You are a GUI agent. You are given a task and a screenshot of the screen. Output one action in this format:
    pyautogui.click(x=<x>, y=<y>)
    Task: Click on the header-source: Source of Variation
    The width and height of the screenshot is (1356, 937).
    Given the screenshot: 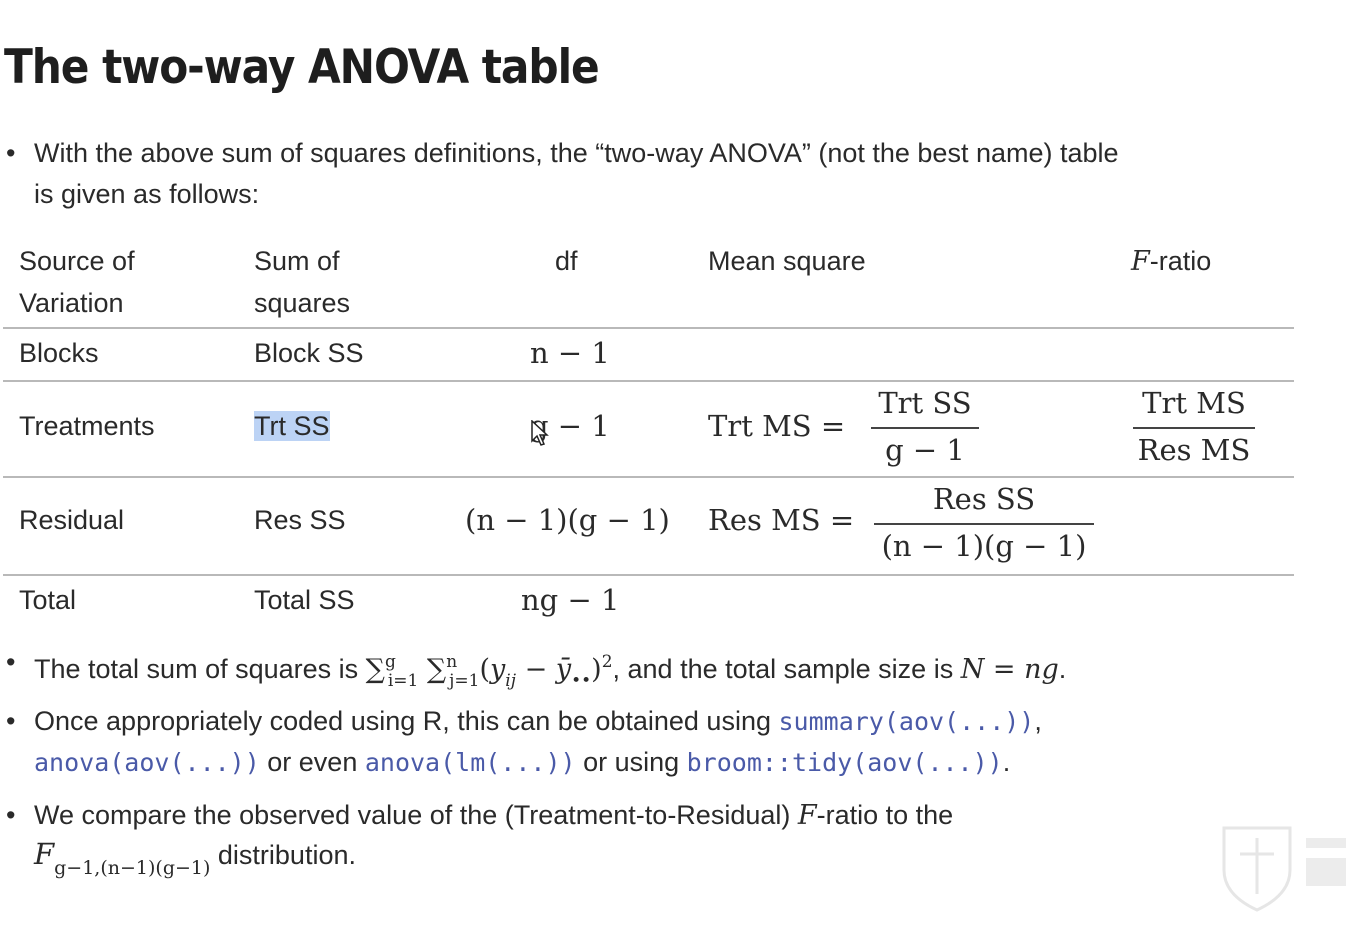 What is the action you would take?
    pyautogui.click(x=77, y=282)
    